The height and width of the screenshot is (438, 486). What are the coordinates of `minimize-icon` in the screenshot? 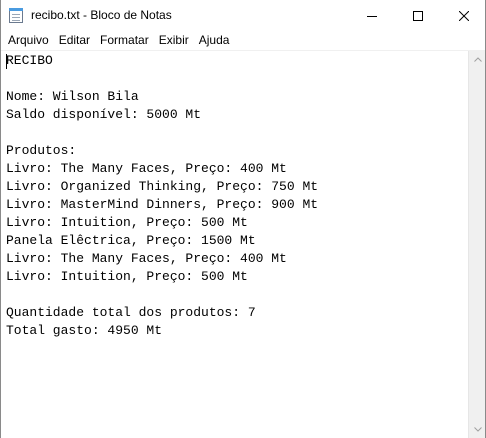 It's located at (372, 16).